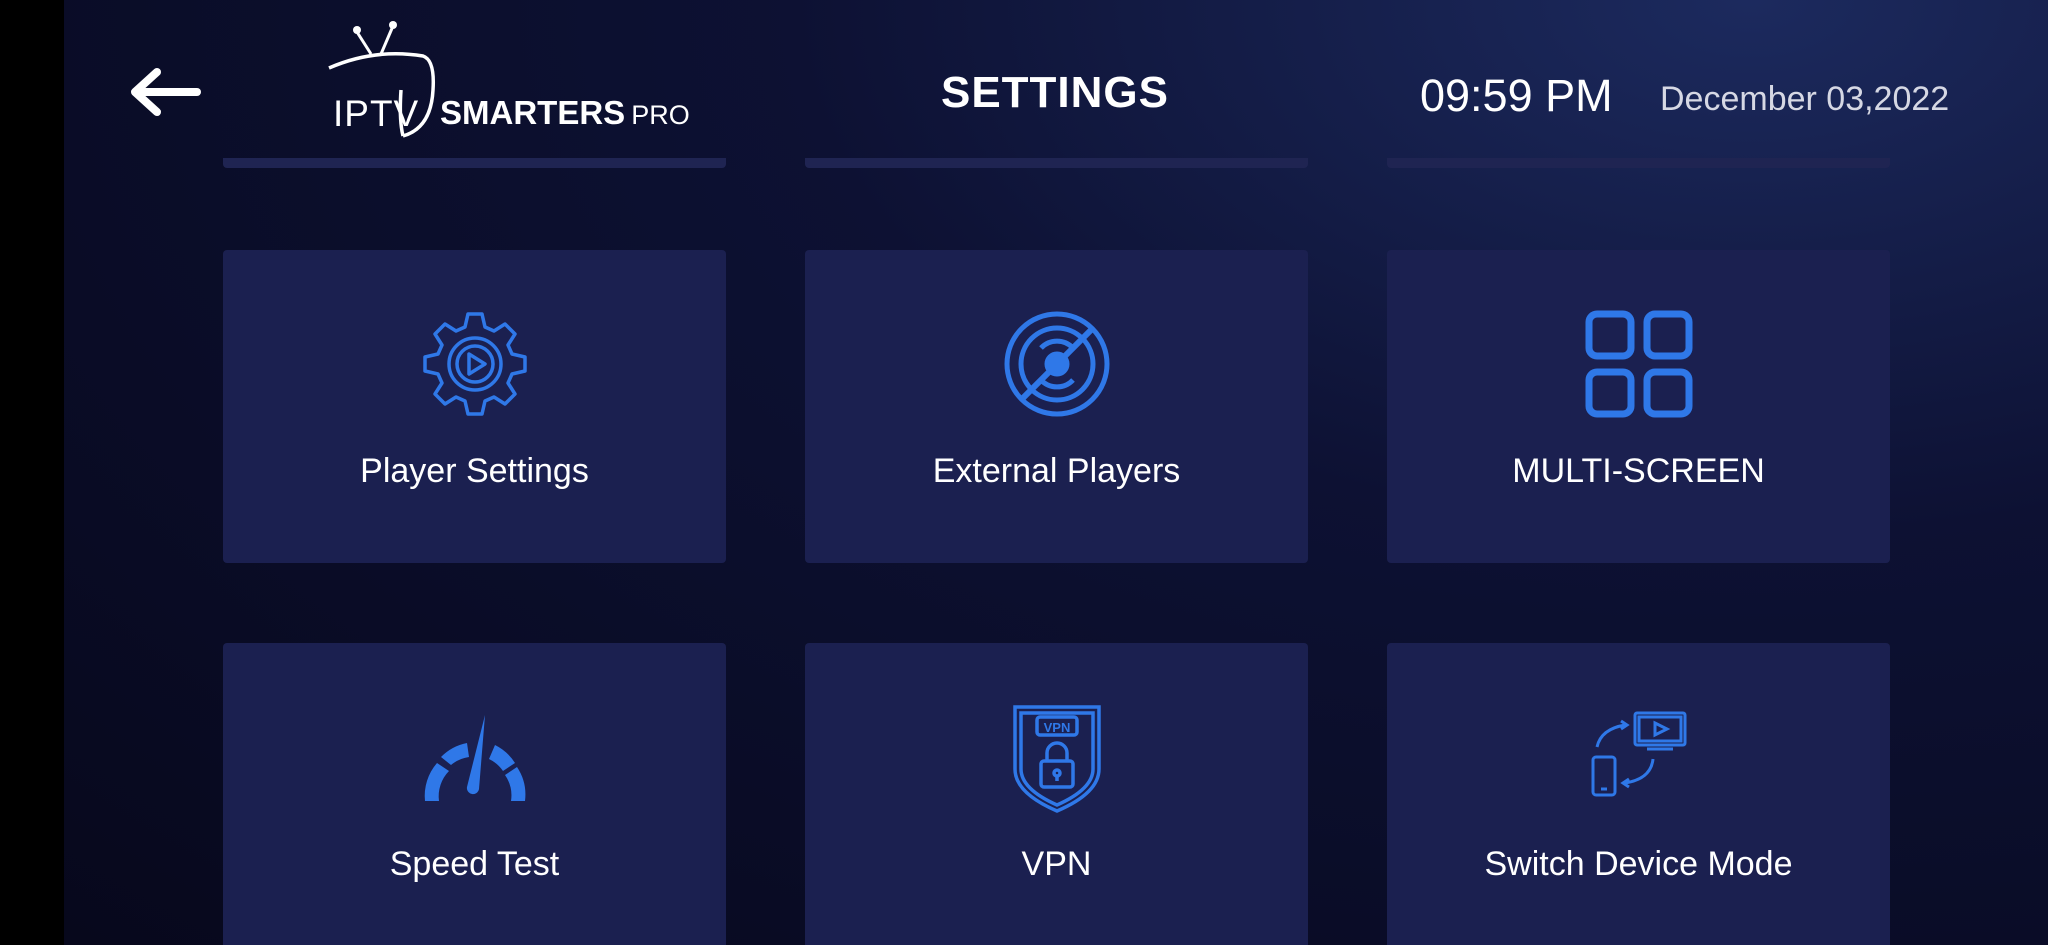 This screenshot has height=945, width=2048. Describe the element at coordinates (474, 364) in the screenshot. I see `gear-play-icon` at that location.